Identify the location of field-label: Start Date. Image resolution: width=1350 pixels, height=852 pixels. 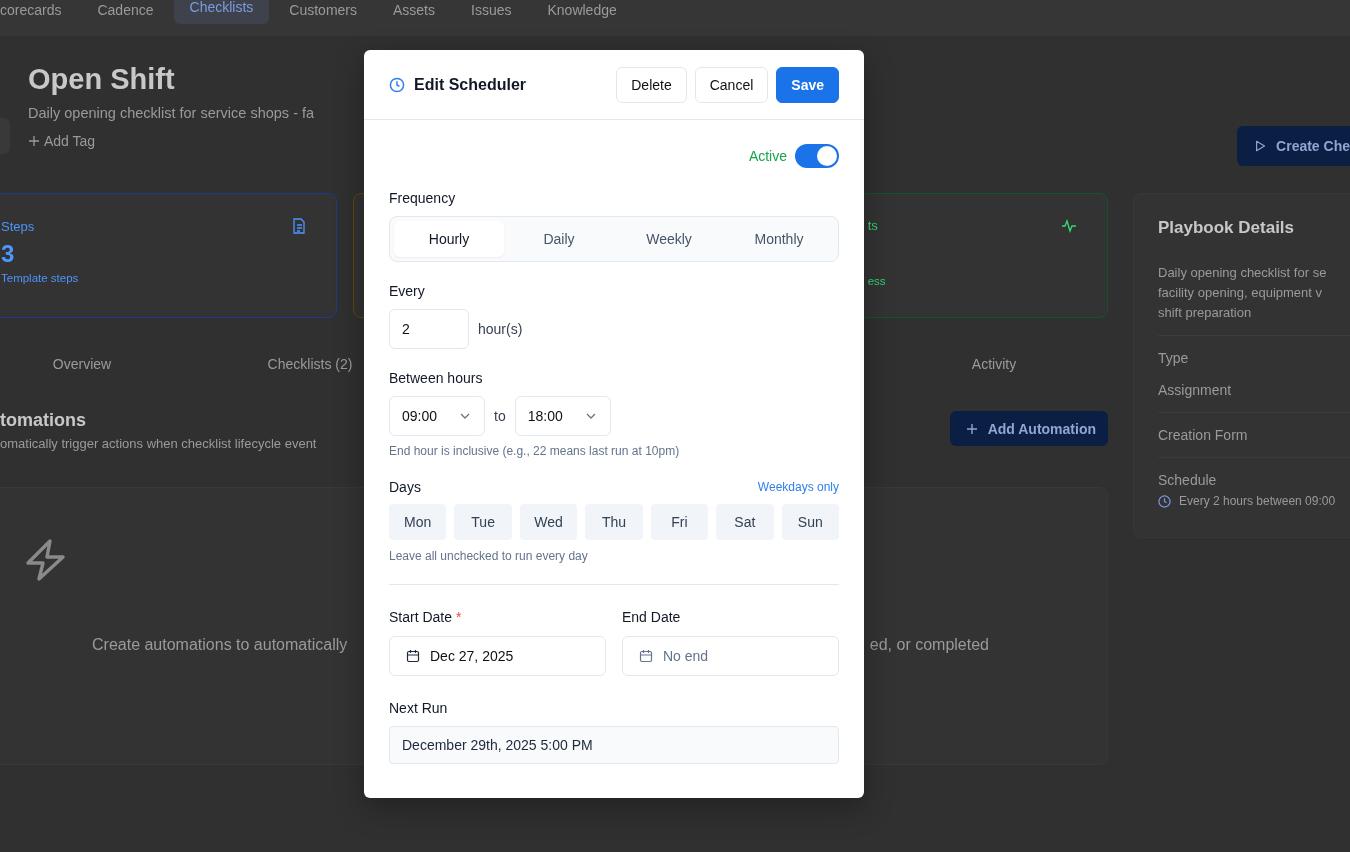
(421, 617).